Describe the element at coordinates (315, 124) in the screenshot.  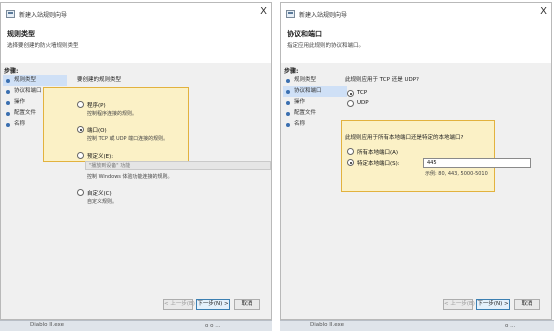
I see `step-name: 名称` at that location.